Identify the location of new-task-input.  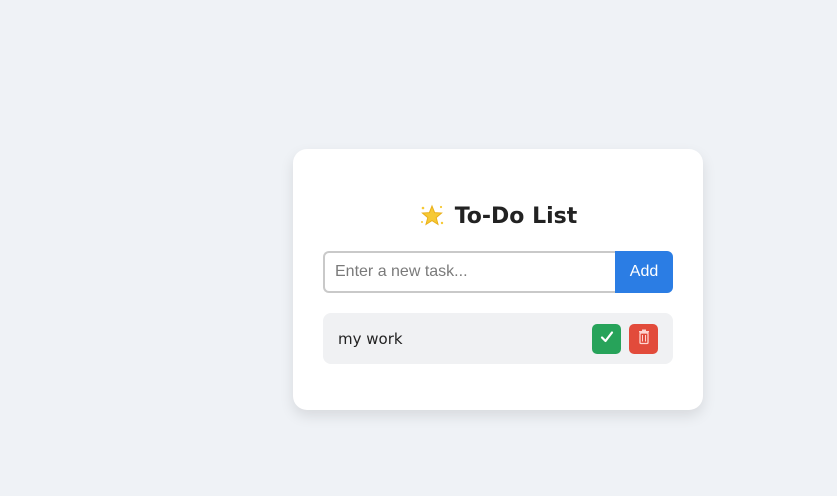
(469, 272).